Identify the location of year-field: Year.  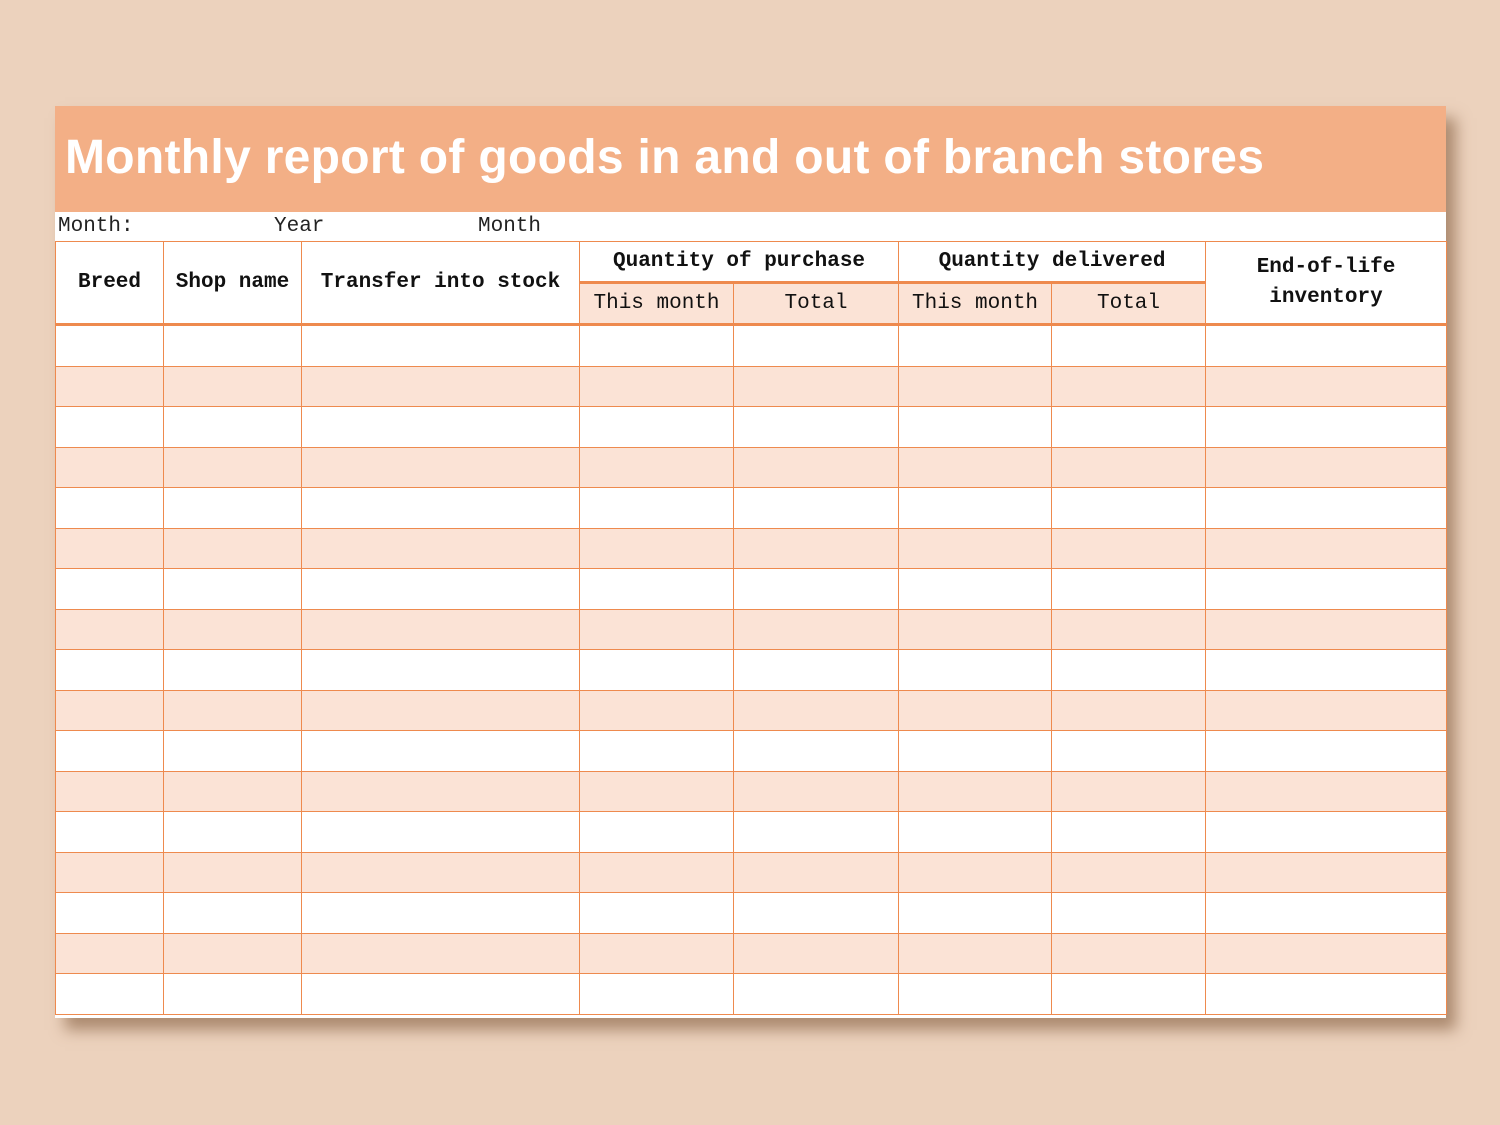
(299, 226).